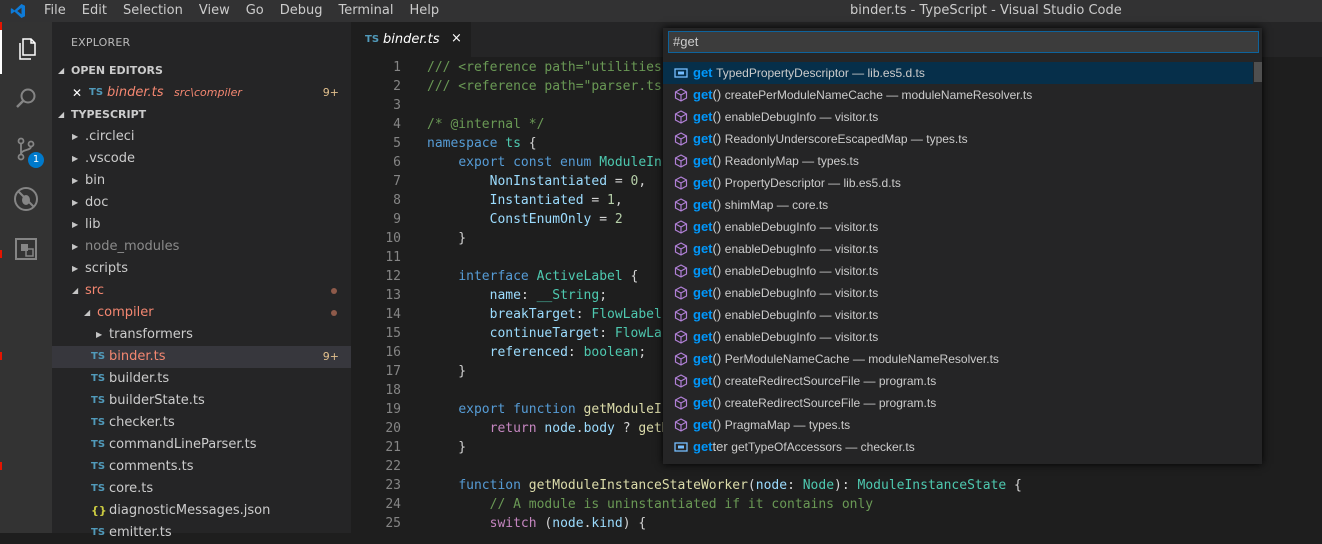 The image size is (1322, 544). I want to click on extensions-icon, so click(26, 249).